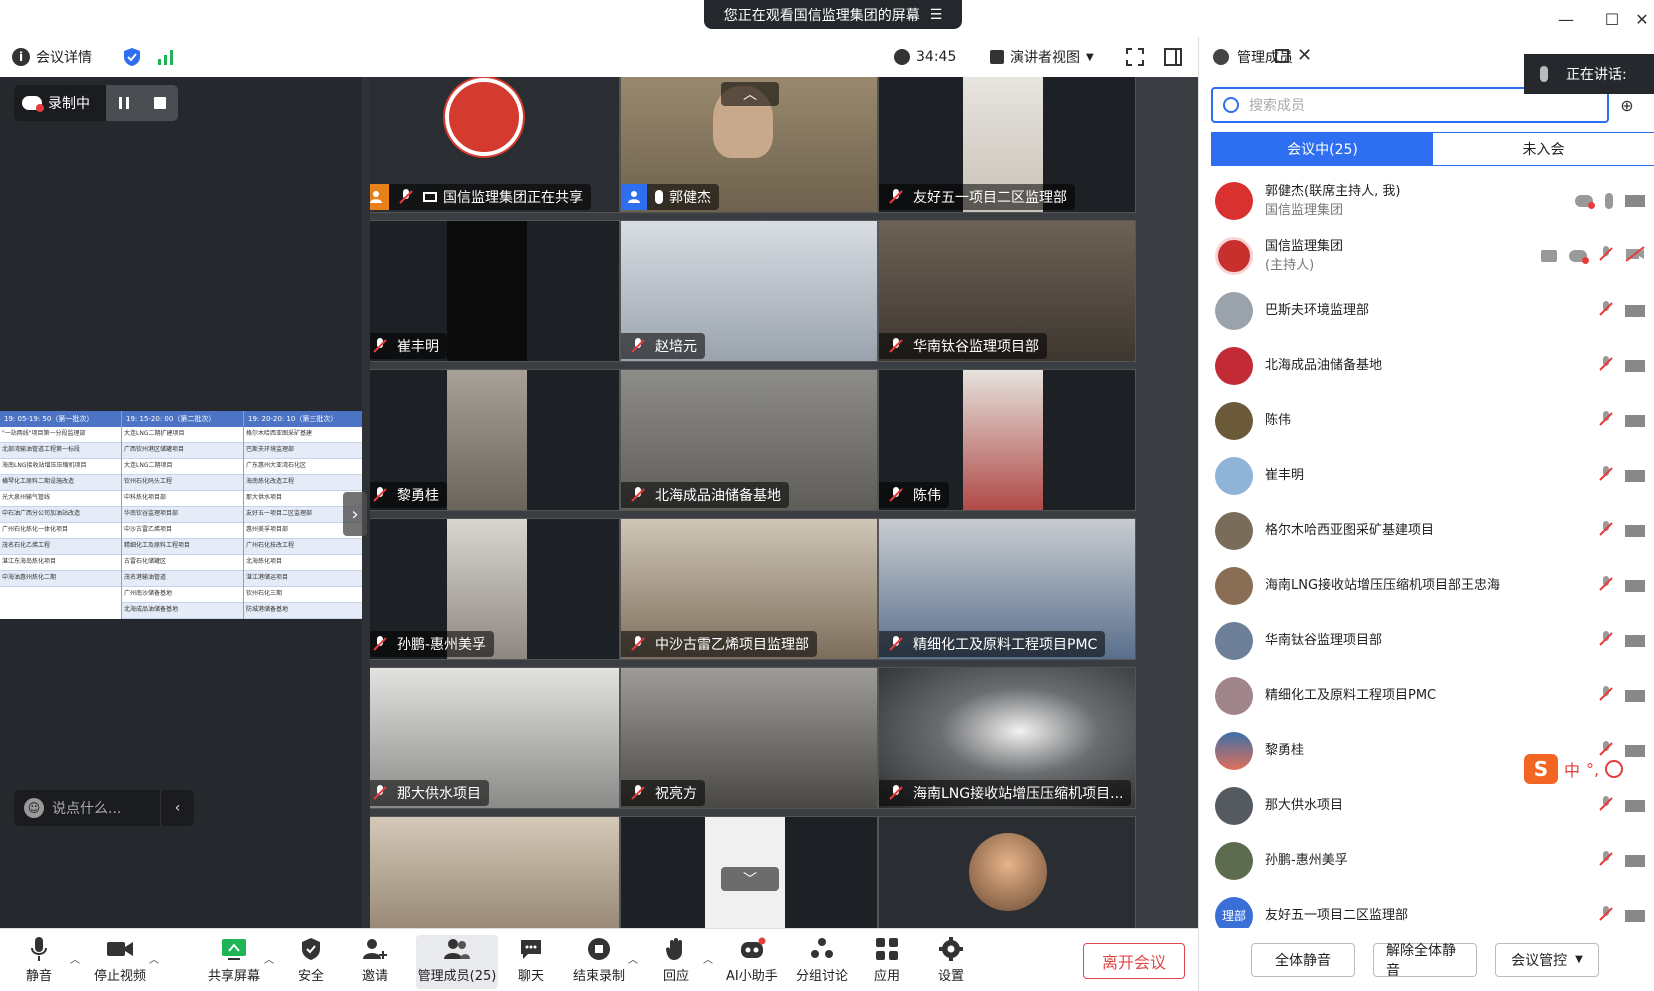 The width and height of the screenshot is (1654, 991). What do you see at coordinates (1547, 959) in the screenshot?
I see `meeting-control-dropdown: 会议管控 ▼` at bounding box center [1547, 959].